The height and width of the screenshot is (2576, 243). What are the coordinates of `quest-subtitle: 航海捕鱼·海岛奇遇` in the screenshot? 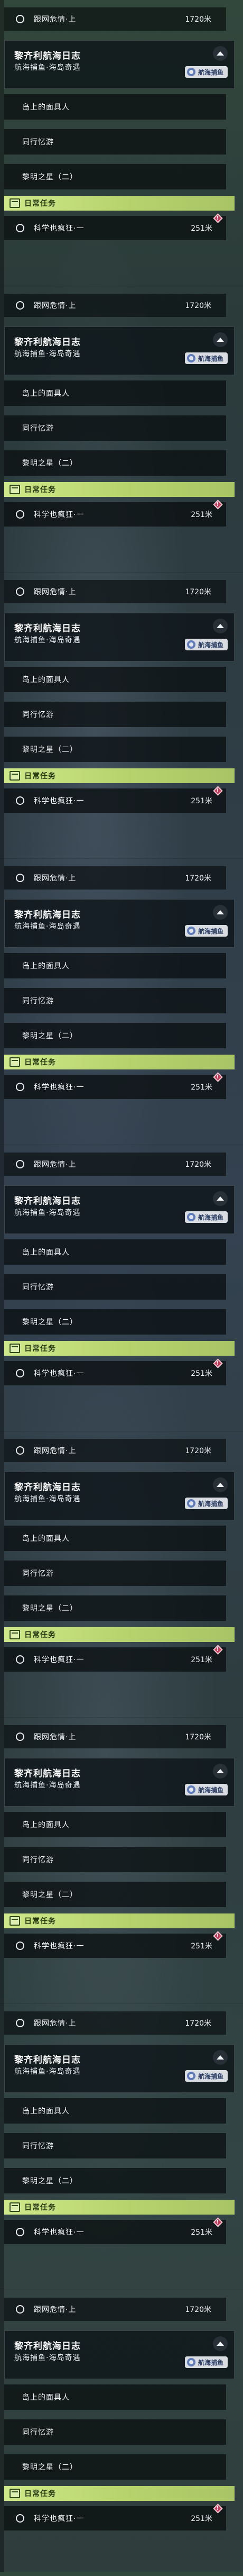 It's located at (47, 2071).